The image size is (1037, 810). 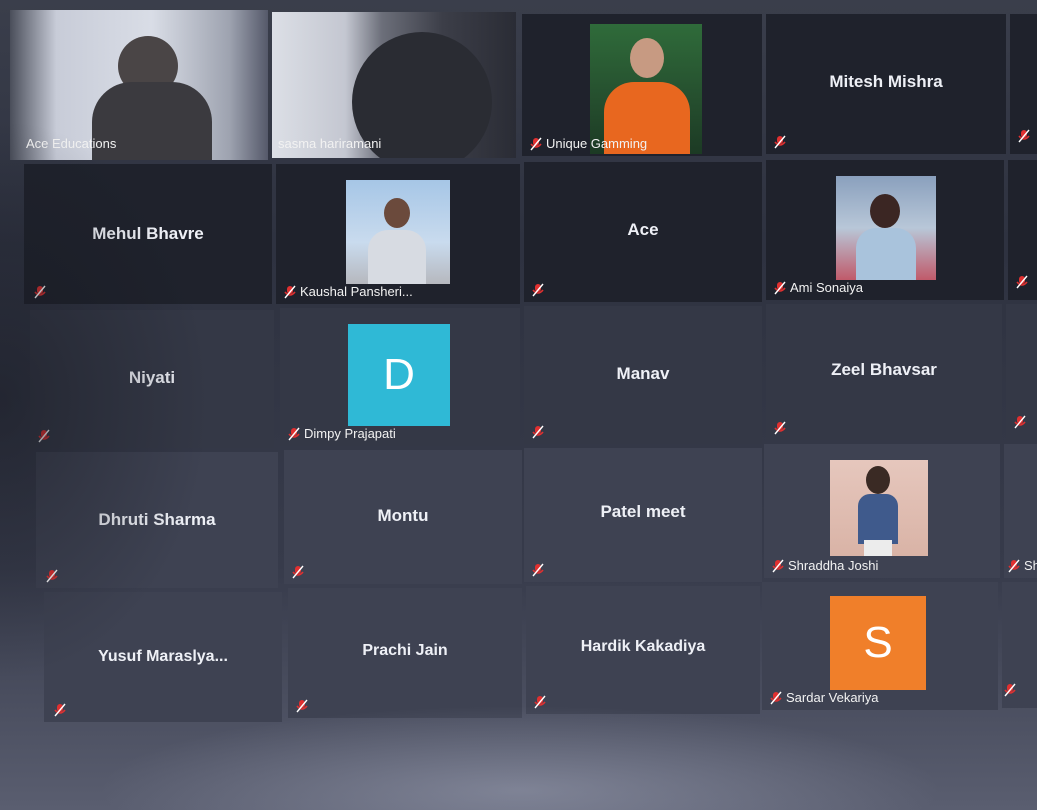 I want to click on participant-tile-niyati: Niyati, so click(x=152, y=379).